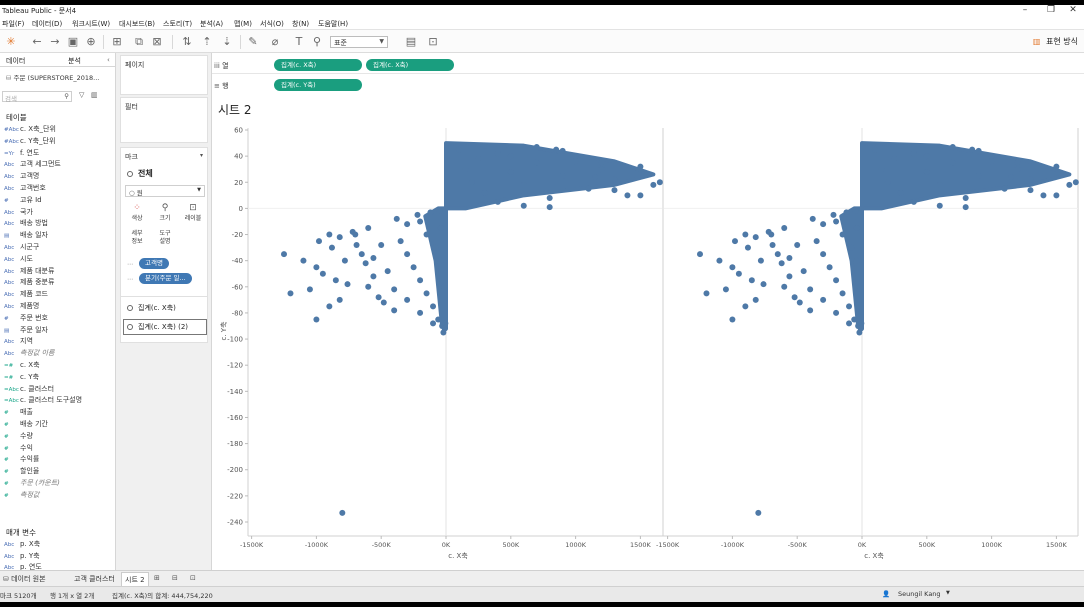  Describe the element at coordinates (23, 200) in the screenshot. I see `field-item: # 고유 Id` at that location.